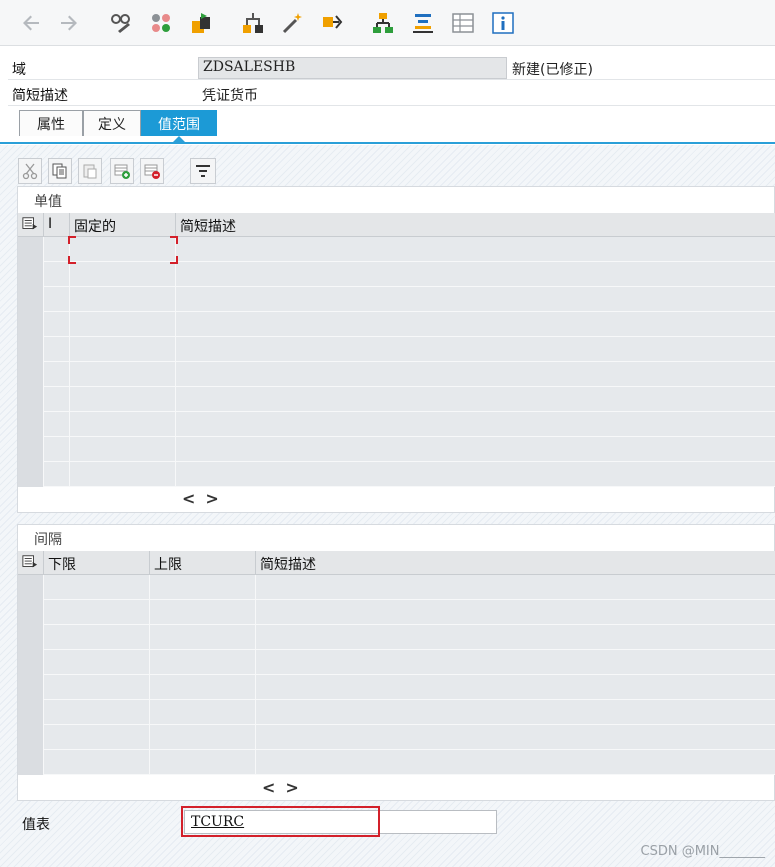 This screenshot has width=775, height=867. What do you see at coordinates (30, 171) in the screenshot?
I see `cut-icon` at bounding box center [30, 171].